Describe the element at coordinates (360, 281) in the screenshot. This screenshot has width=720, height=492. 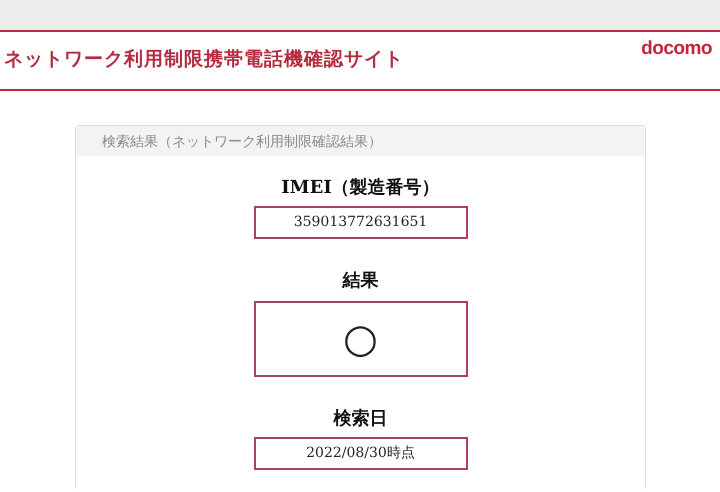
I see `field-label: 結果` at that location.